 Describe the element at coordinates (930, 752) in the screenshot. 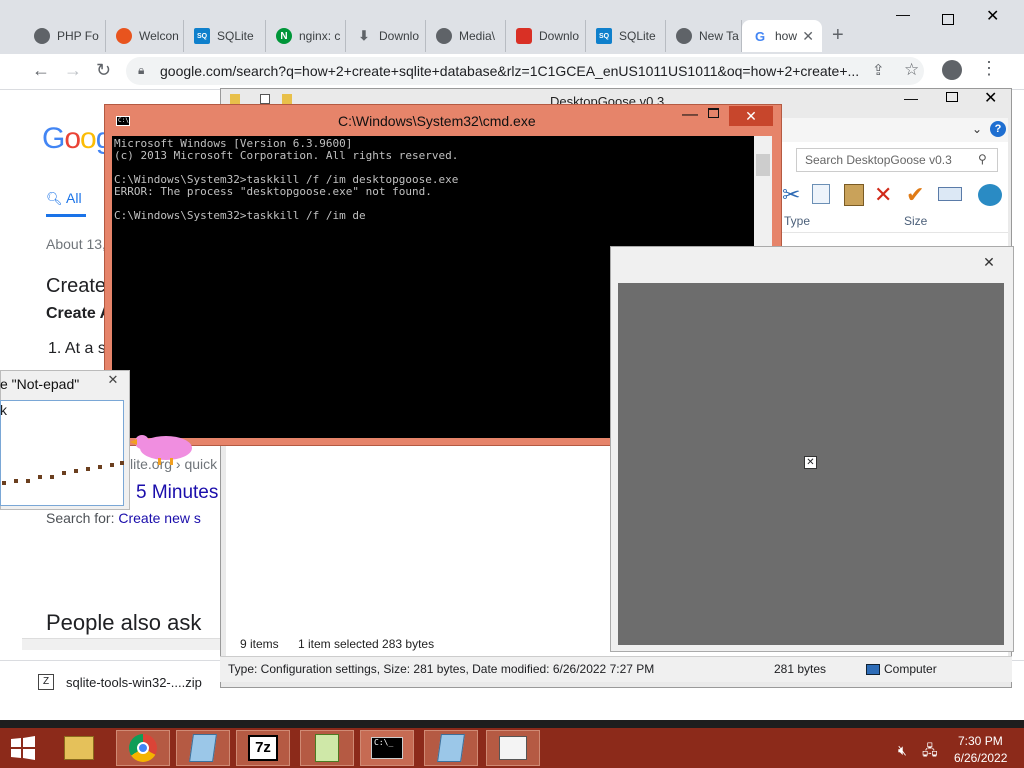

I see `network-icon: 🖧︎` at that location.